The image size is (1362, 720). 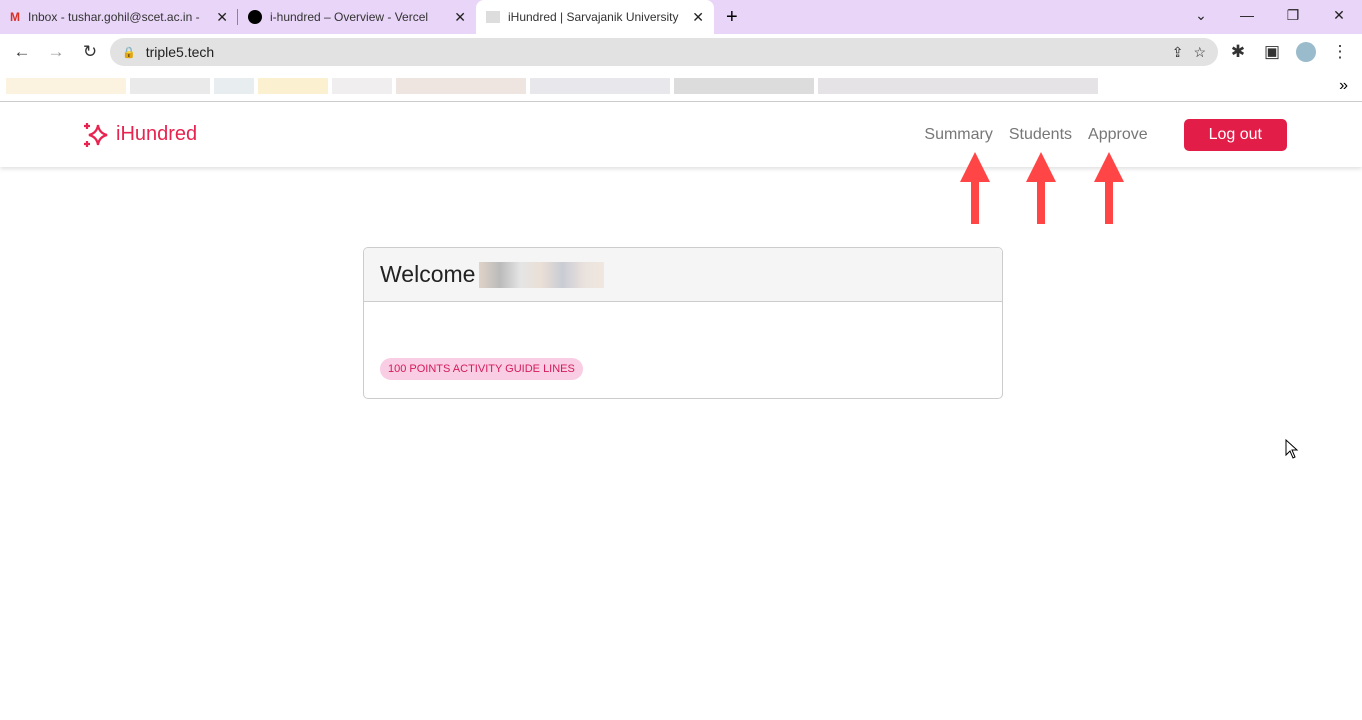 I want to click on nav-approve: Approve, so click(x=1118, y=135).